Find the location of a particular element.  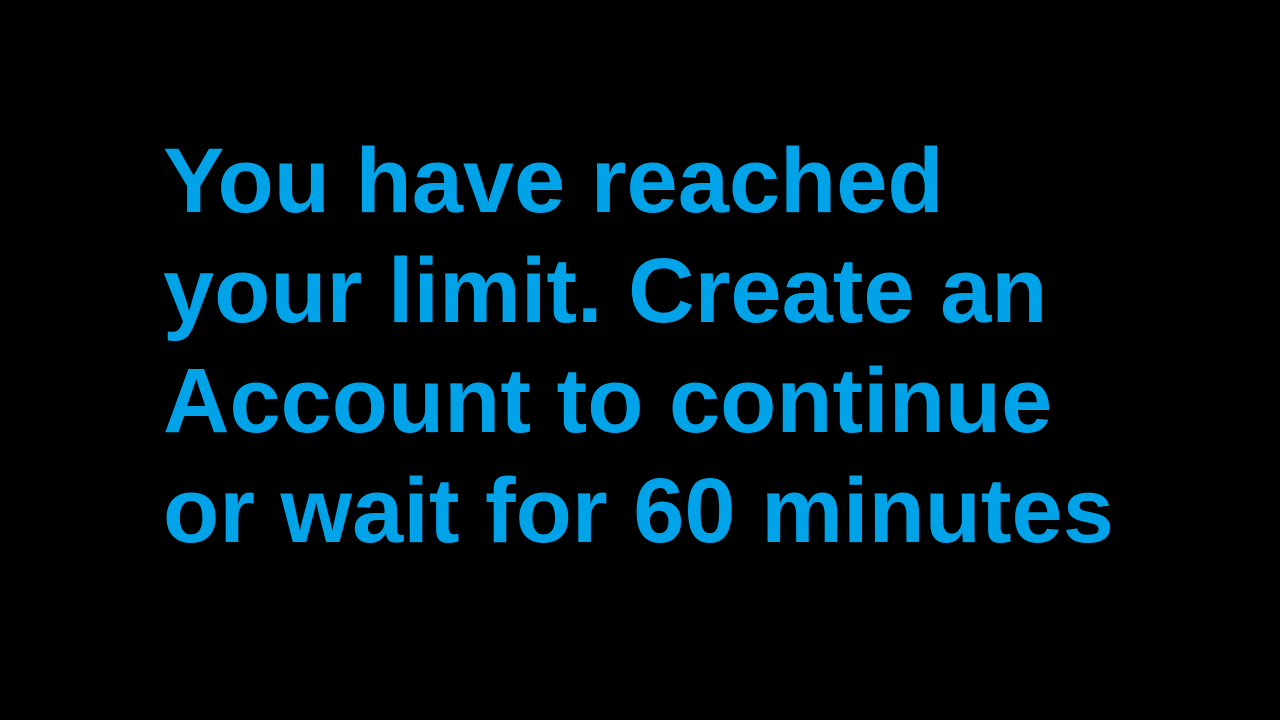

limit-message-line-4: or wait for 60 minutes is located at coordinates (638, 511).